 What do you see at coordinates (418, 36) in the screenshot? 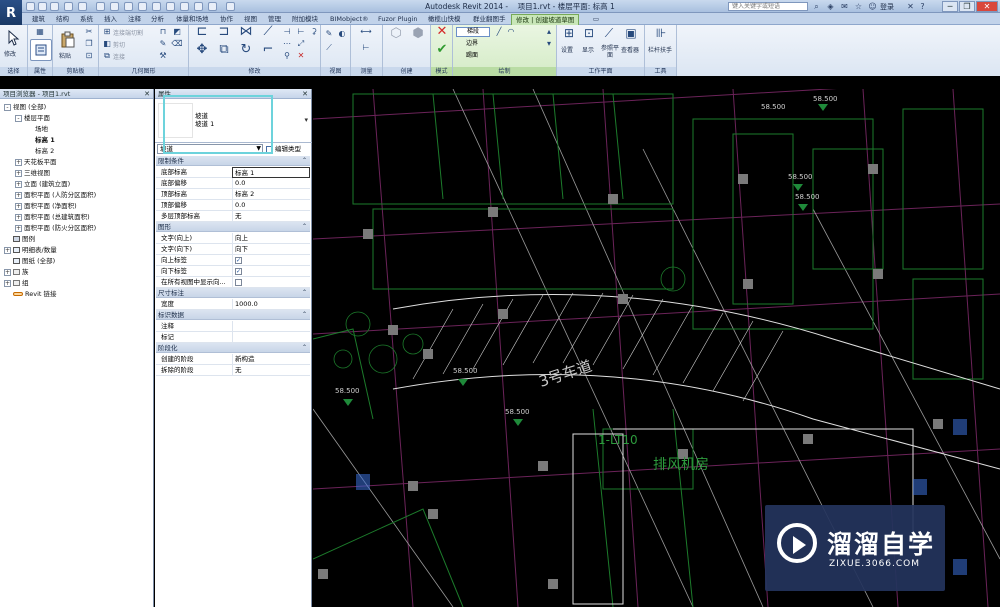
I see `create-parts-icon: ⬢` at bounding box center [418, 36].